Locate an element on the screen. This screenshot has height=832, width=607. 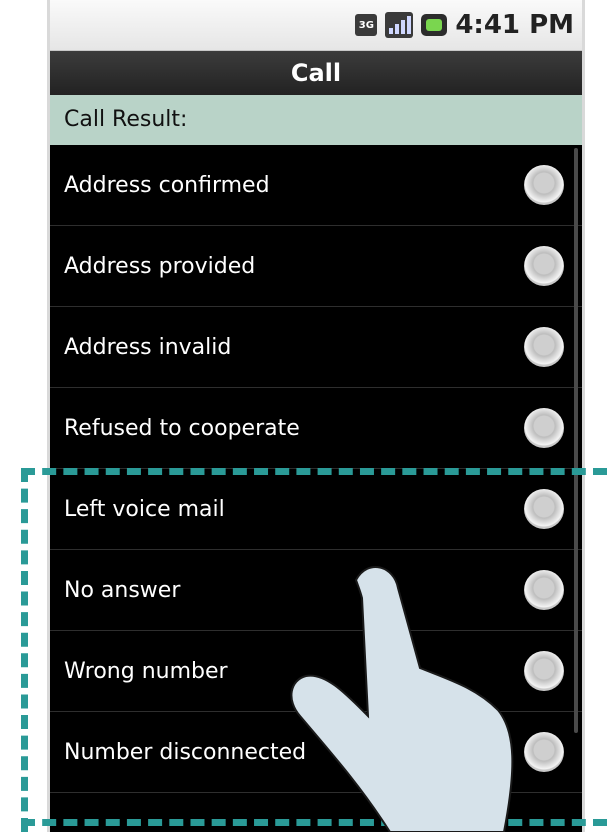
title-bar: Call is located at coordinates (316, 73).